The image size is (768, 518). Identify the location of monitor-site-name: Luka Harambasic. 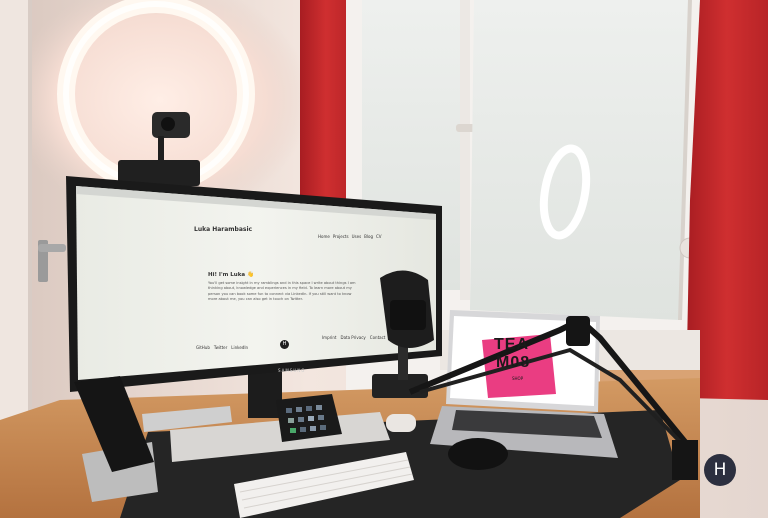
(223, 229).